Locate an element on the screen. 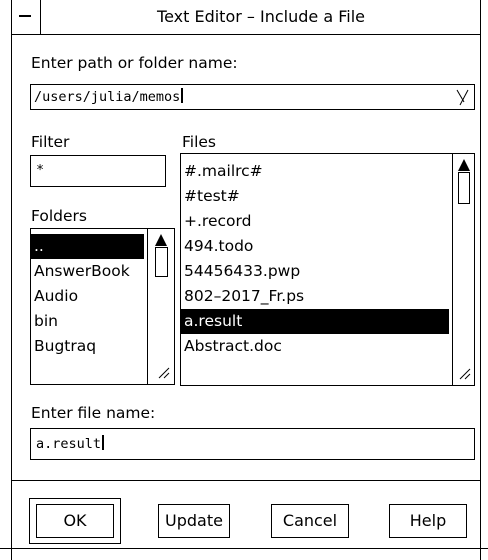 The width and height of the screenshot is (488, 560). ok-button: OK is located at coordinates (75, 521).